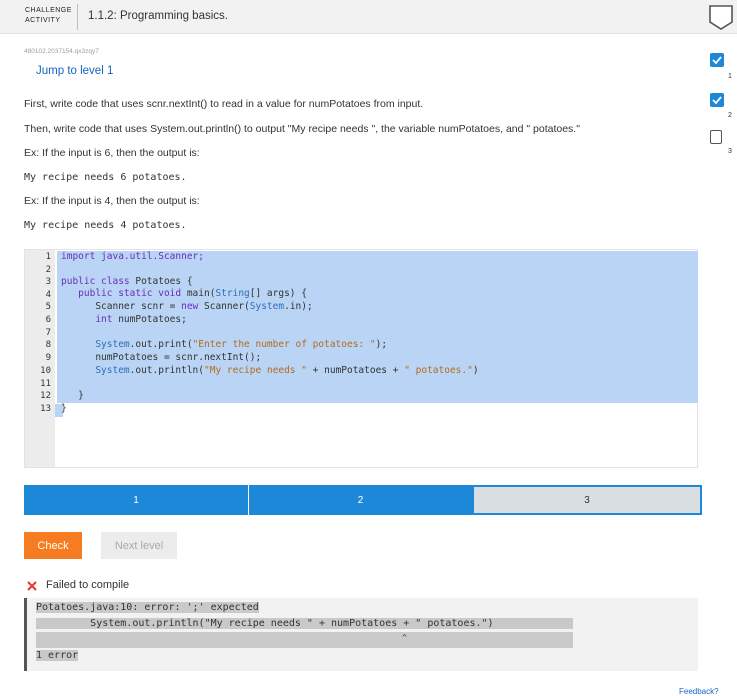 The height and width of the screenshot is (696, 737). I want to click on line-number-gutter: 1 2 3 4 5 6 7 8 9 10 11 12 13, so click(40, 358).